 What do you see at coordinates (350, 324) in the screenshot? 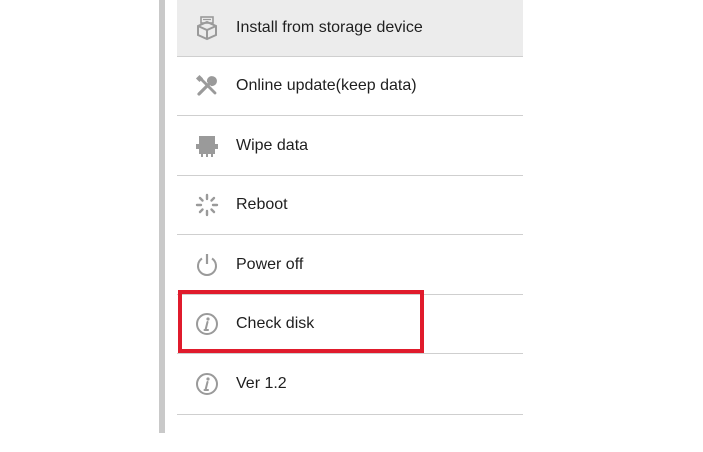
I see `menu-item-check-disk: Check disk` at bounding box center [350, 324].